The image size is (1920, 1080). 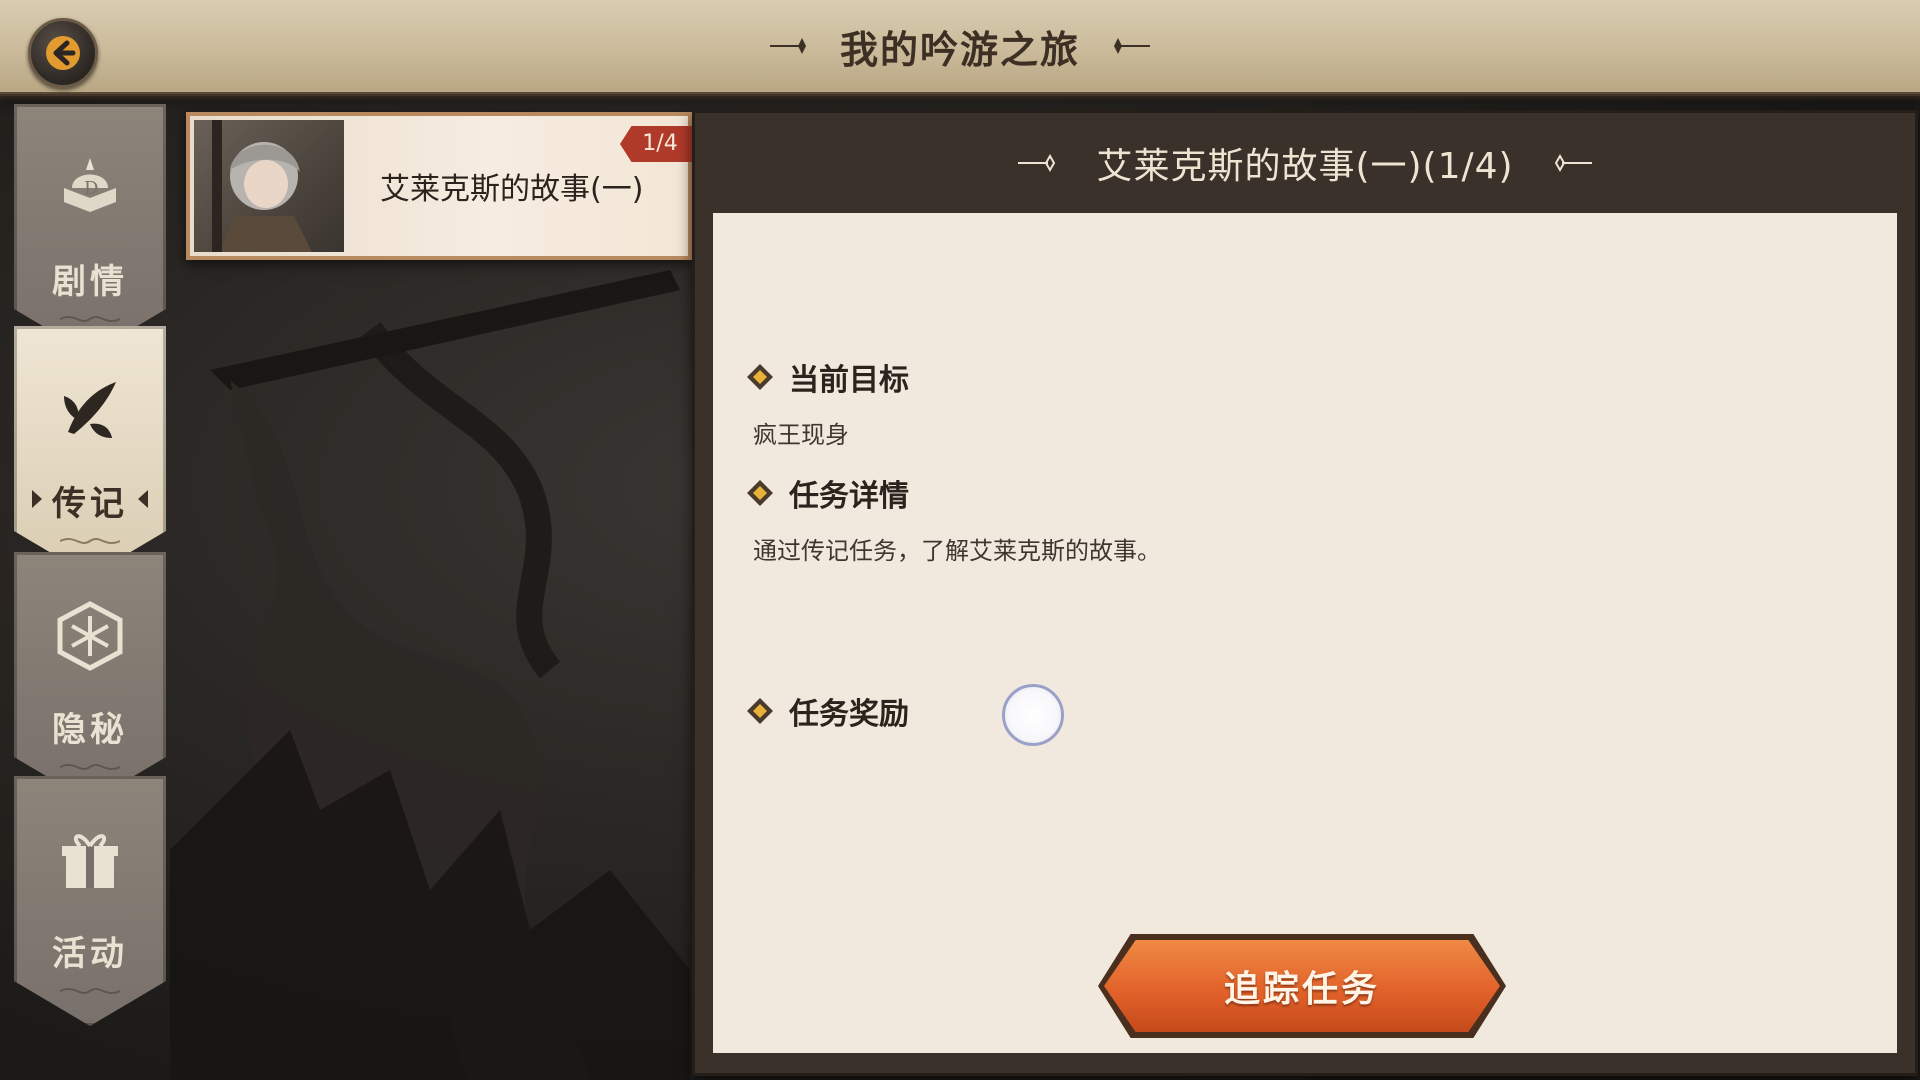 I want to click on quill-feather-icon, so click(x=90, y=410).